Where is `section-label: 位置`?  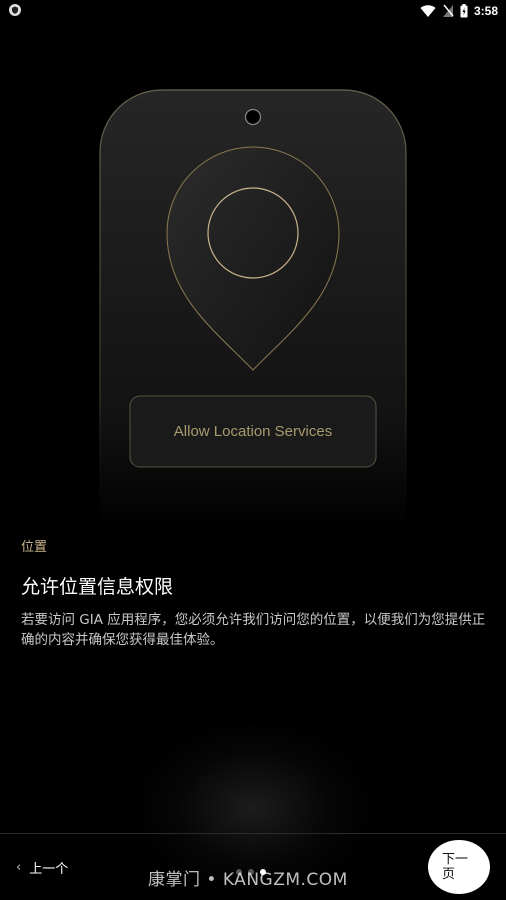 section-label: 位置 is located at coordinates (34, 547).